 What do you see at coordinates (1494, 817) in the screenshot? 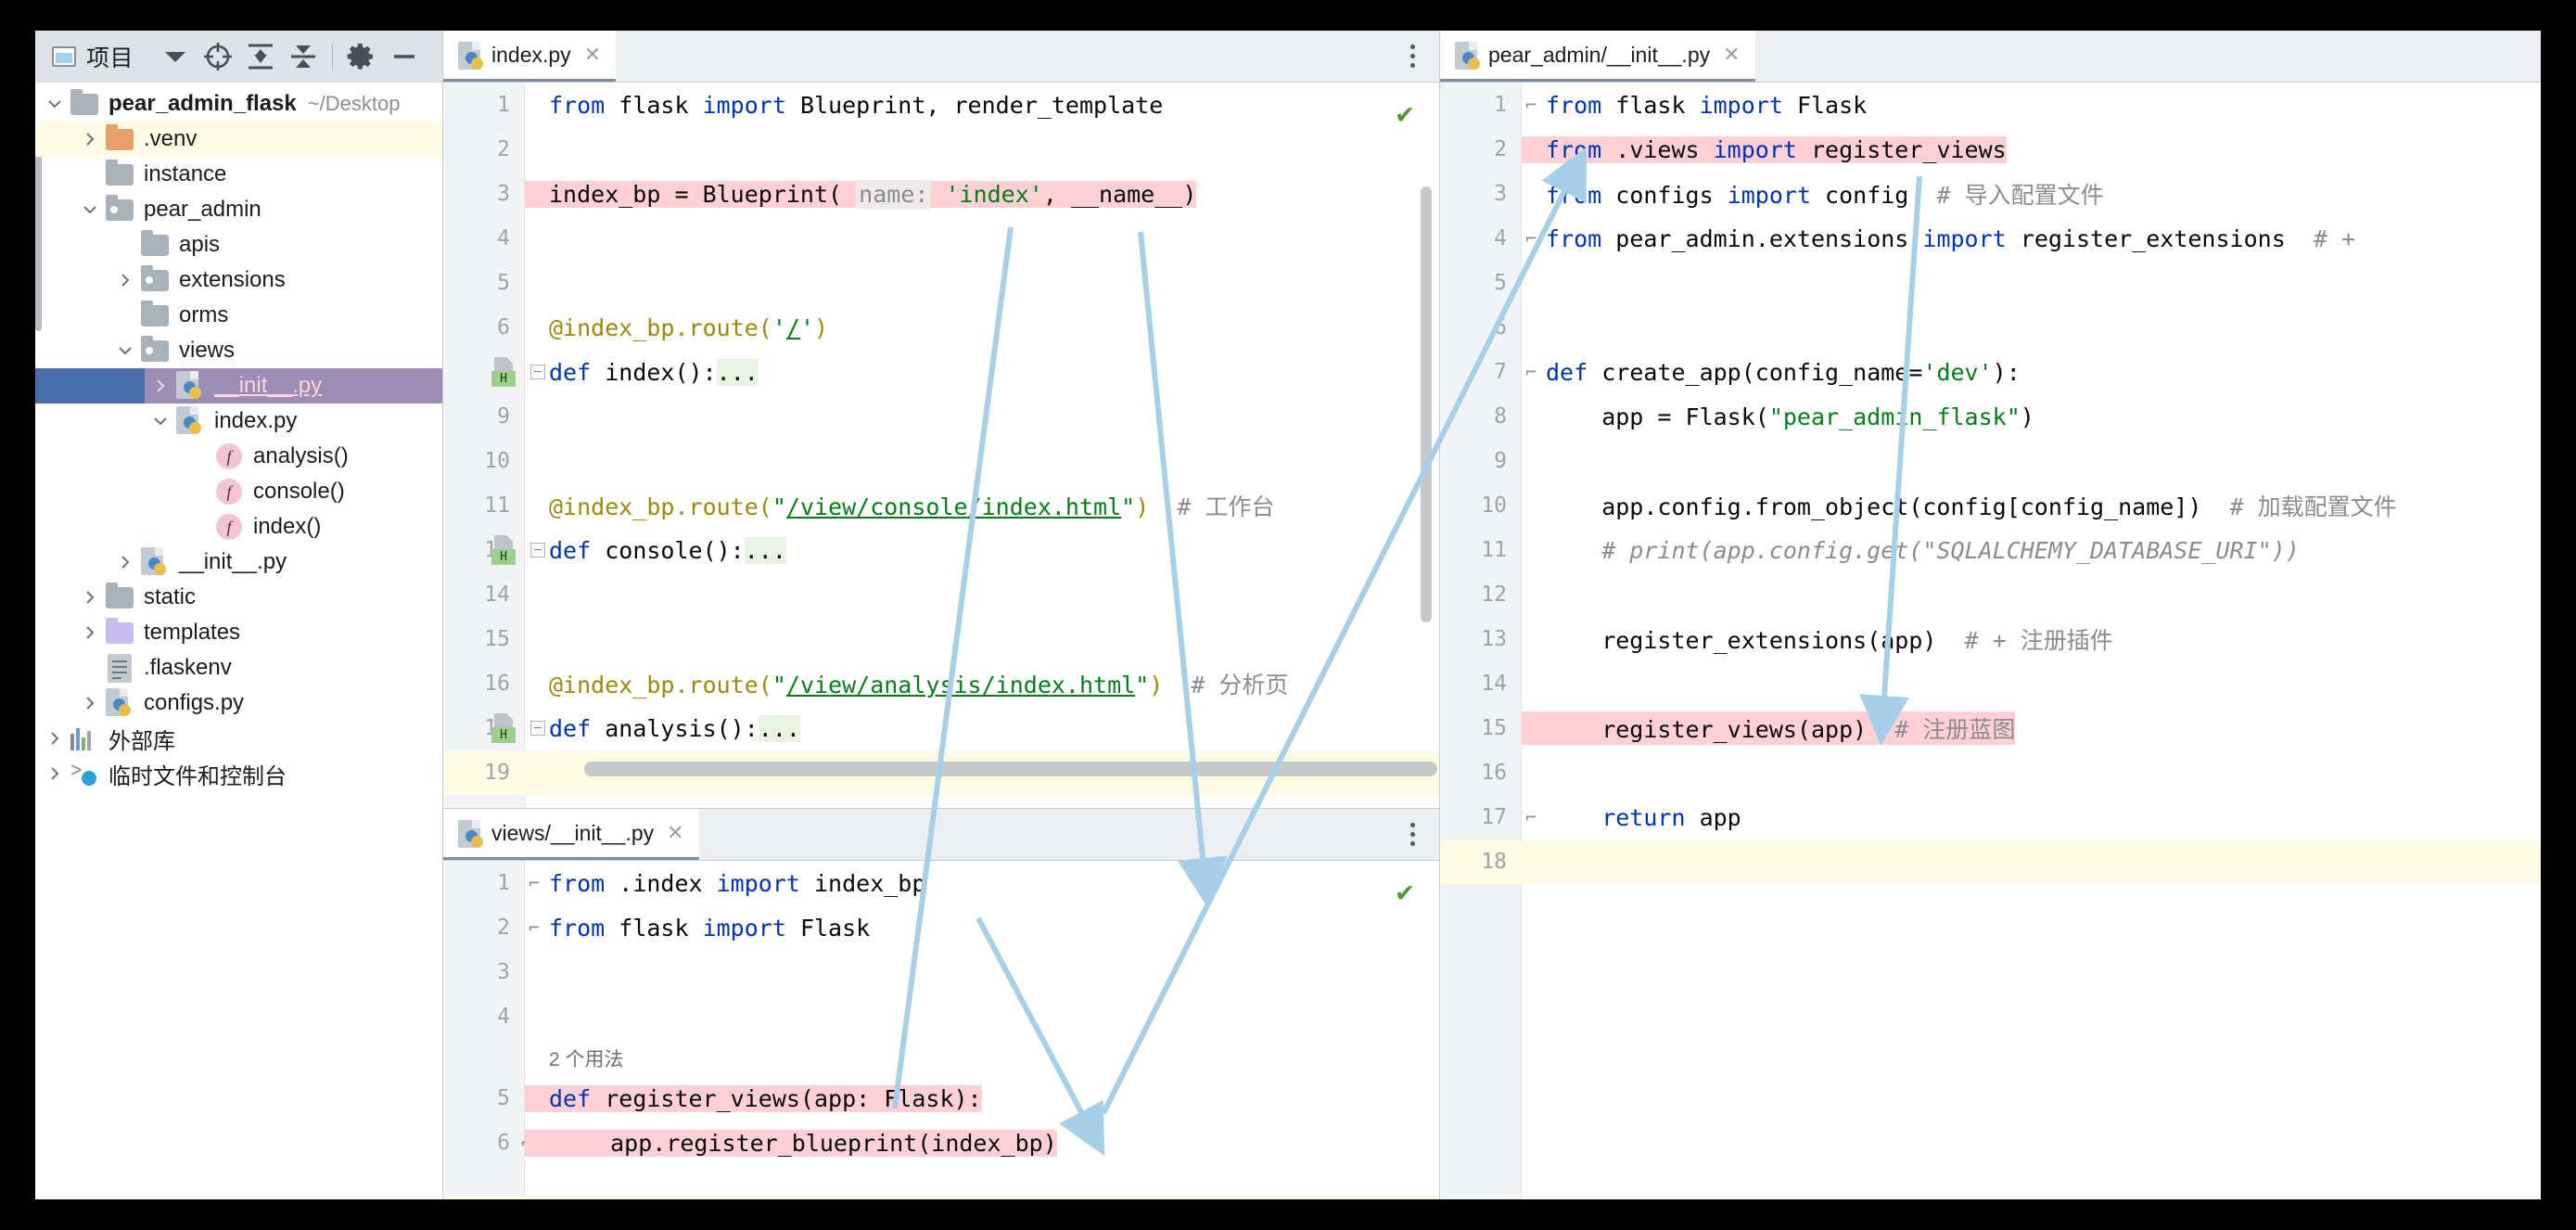
I see `line-number: 17` at bounding box center [1494, 817].